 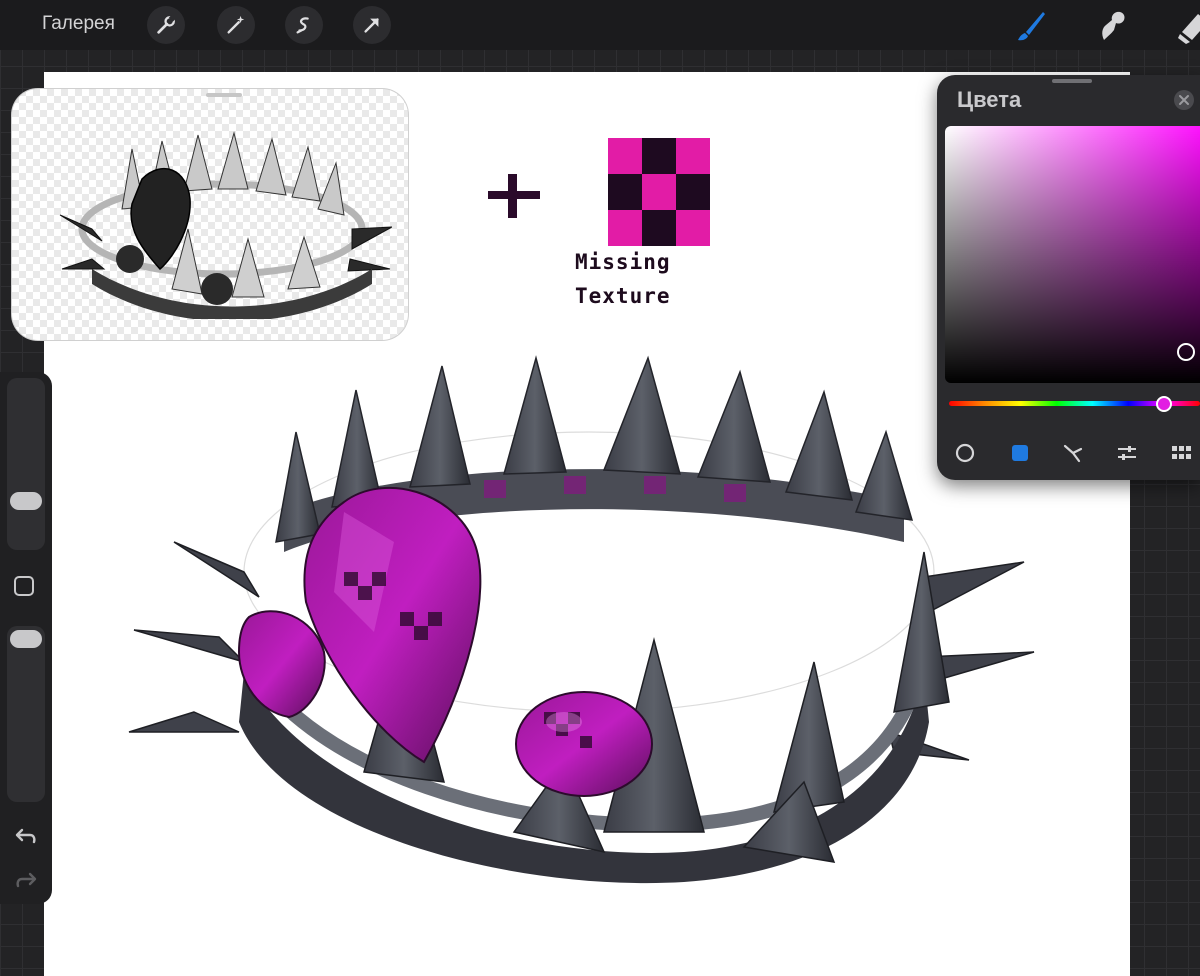 I want to click on plus-sign, so click(x=514, y=196).